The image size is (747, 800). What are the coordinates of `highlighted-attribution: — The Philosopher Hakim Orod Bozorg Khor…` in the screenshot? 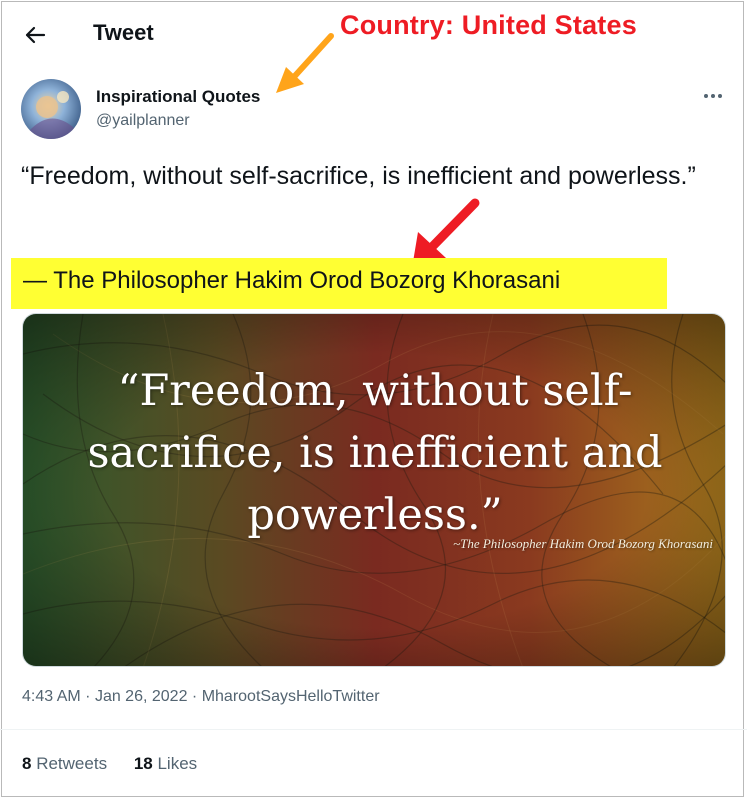 It's located at (339, 283).